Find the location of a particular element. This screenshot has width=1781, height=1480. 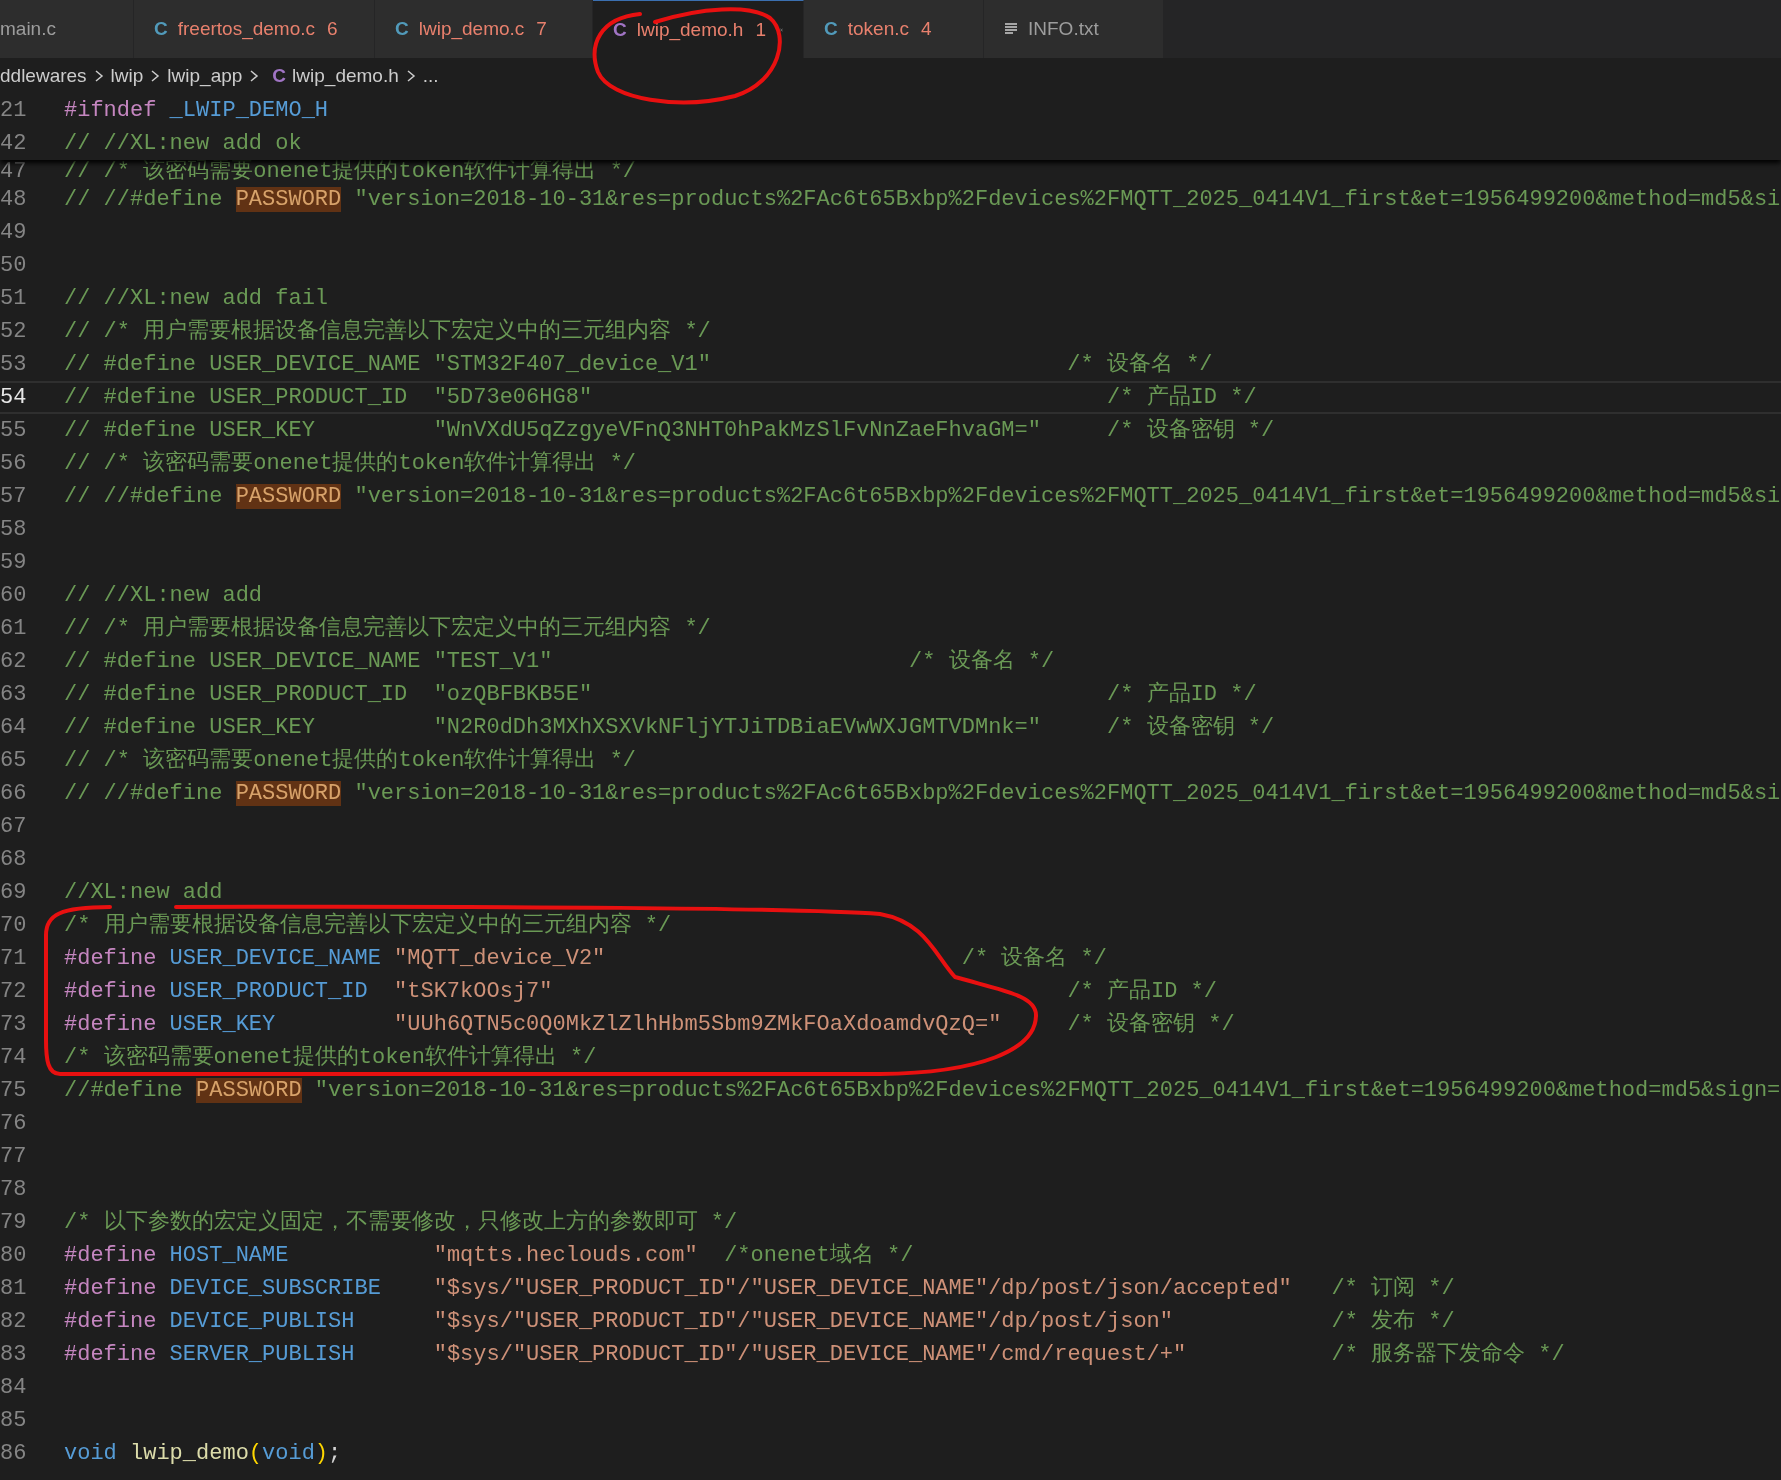

line-number: 61 is located at coordinates (14, 629).